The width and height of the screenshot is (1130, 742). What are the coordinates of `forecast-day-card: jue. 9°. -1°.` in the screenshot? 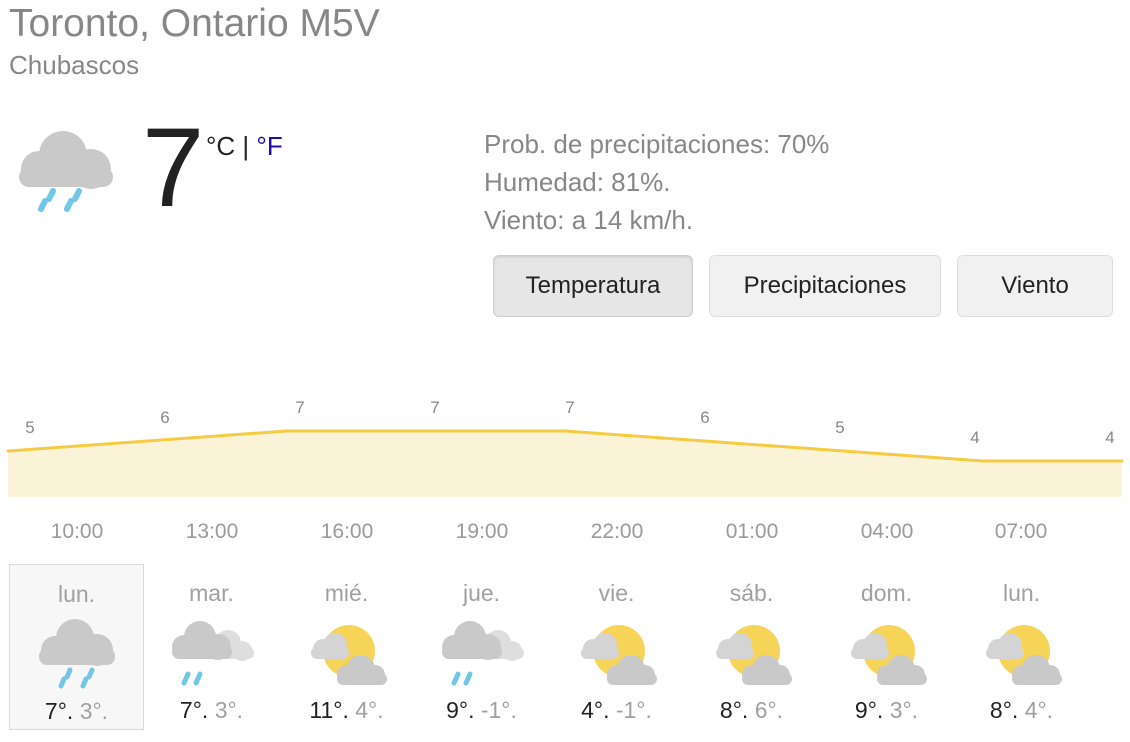 It's located at (481, 647).